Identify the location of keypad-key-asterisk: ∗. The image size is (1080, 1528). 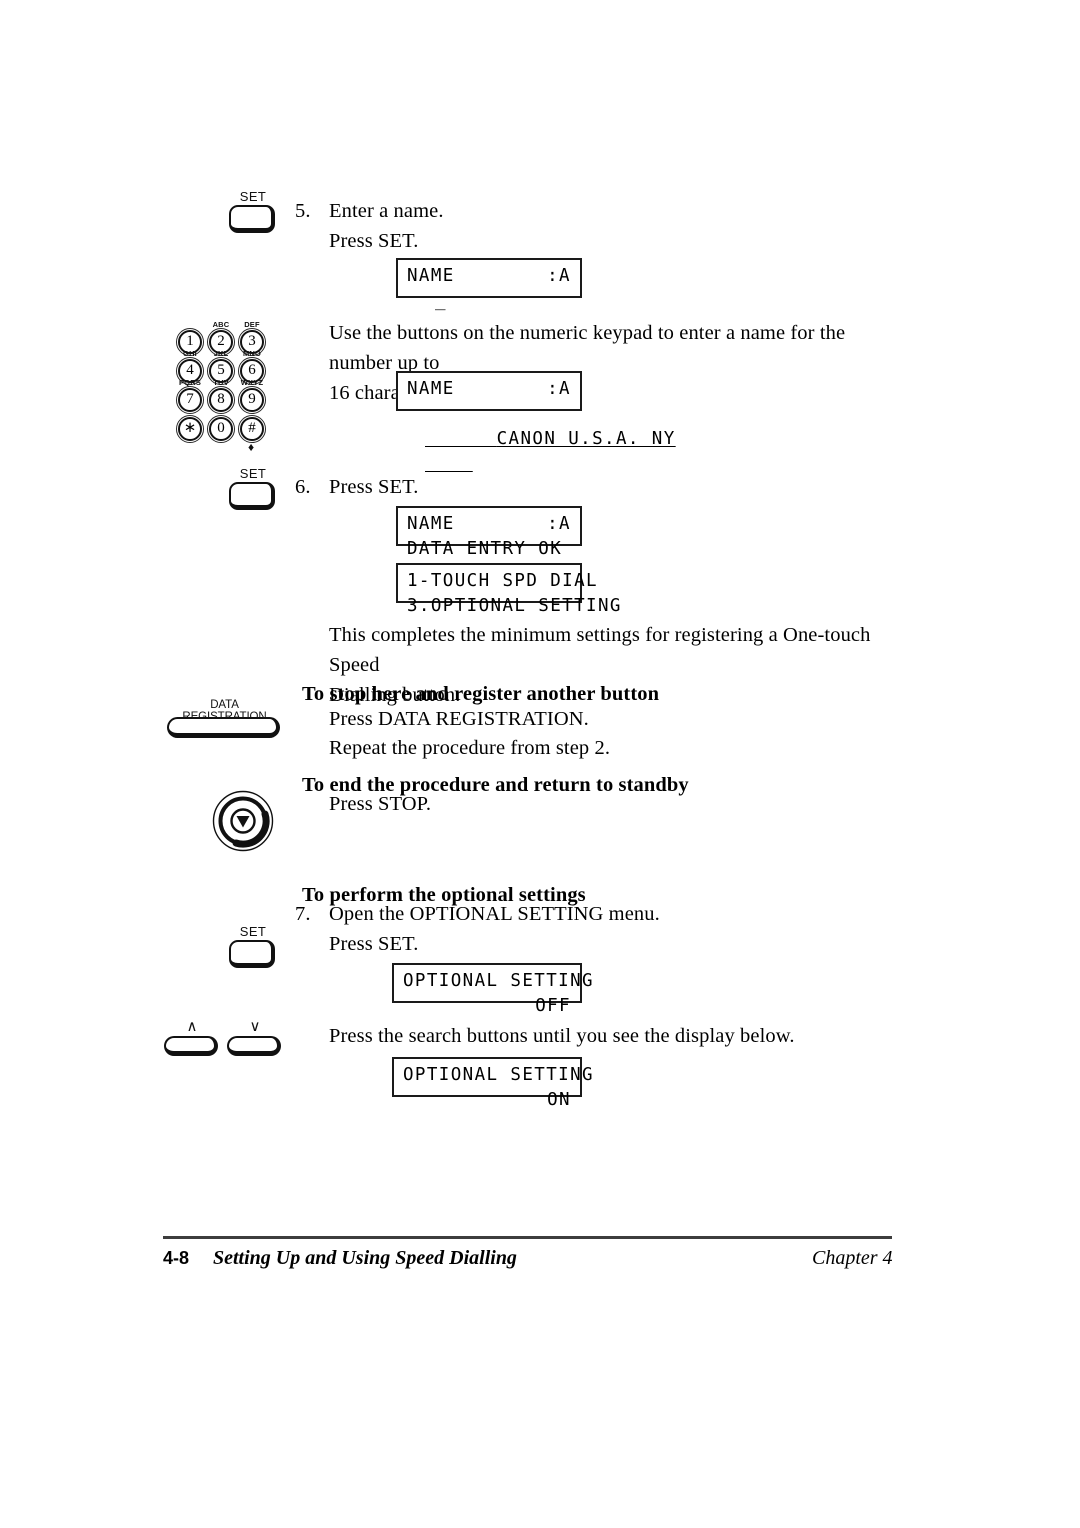
(190, 429).